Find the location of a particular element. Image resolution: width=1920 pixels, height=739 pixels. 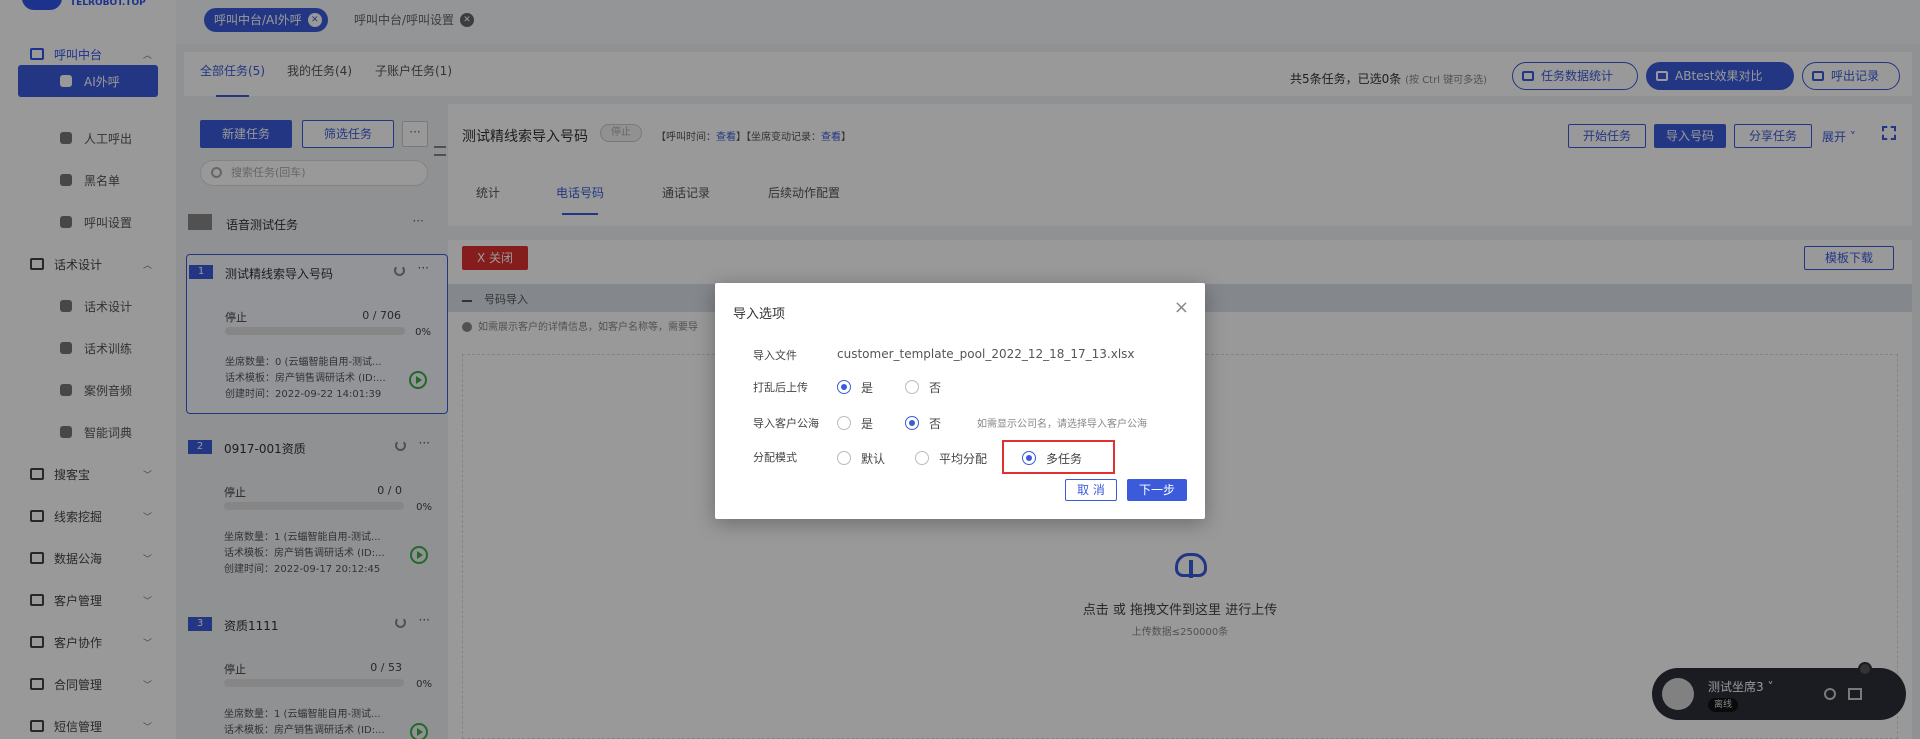

pool-no-radio: 否 is located at coordinates (923, 423).